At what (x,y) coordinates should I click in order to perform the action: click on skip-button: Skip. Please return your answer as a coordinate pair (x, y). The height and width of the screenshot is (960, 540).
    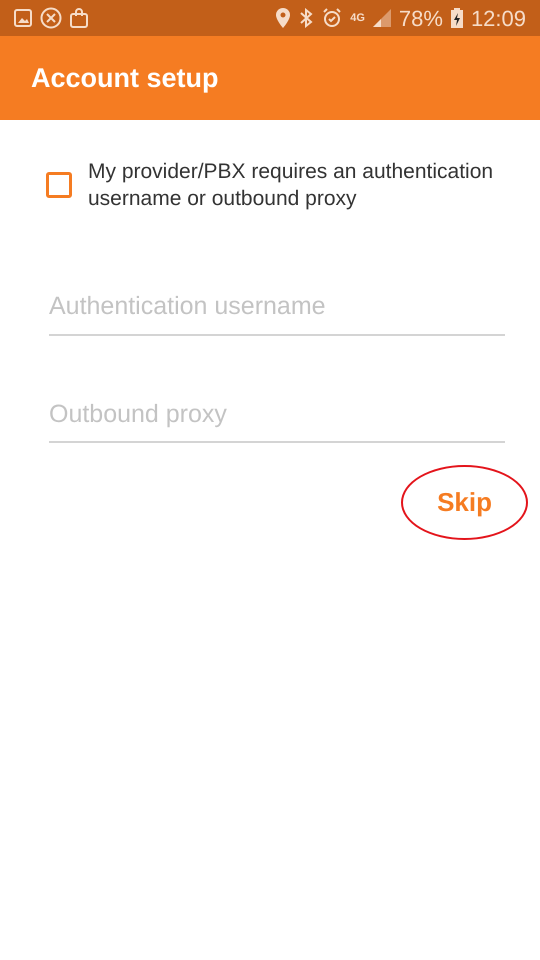
    Looking at the image, I should click on (464, 502).